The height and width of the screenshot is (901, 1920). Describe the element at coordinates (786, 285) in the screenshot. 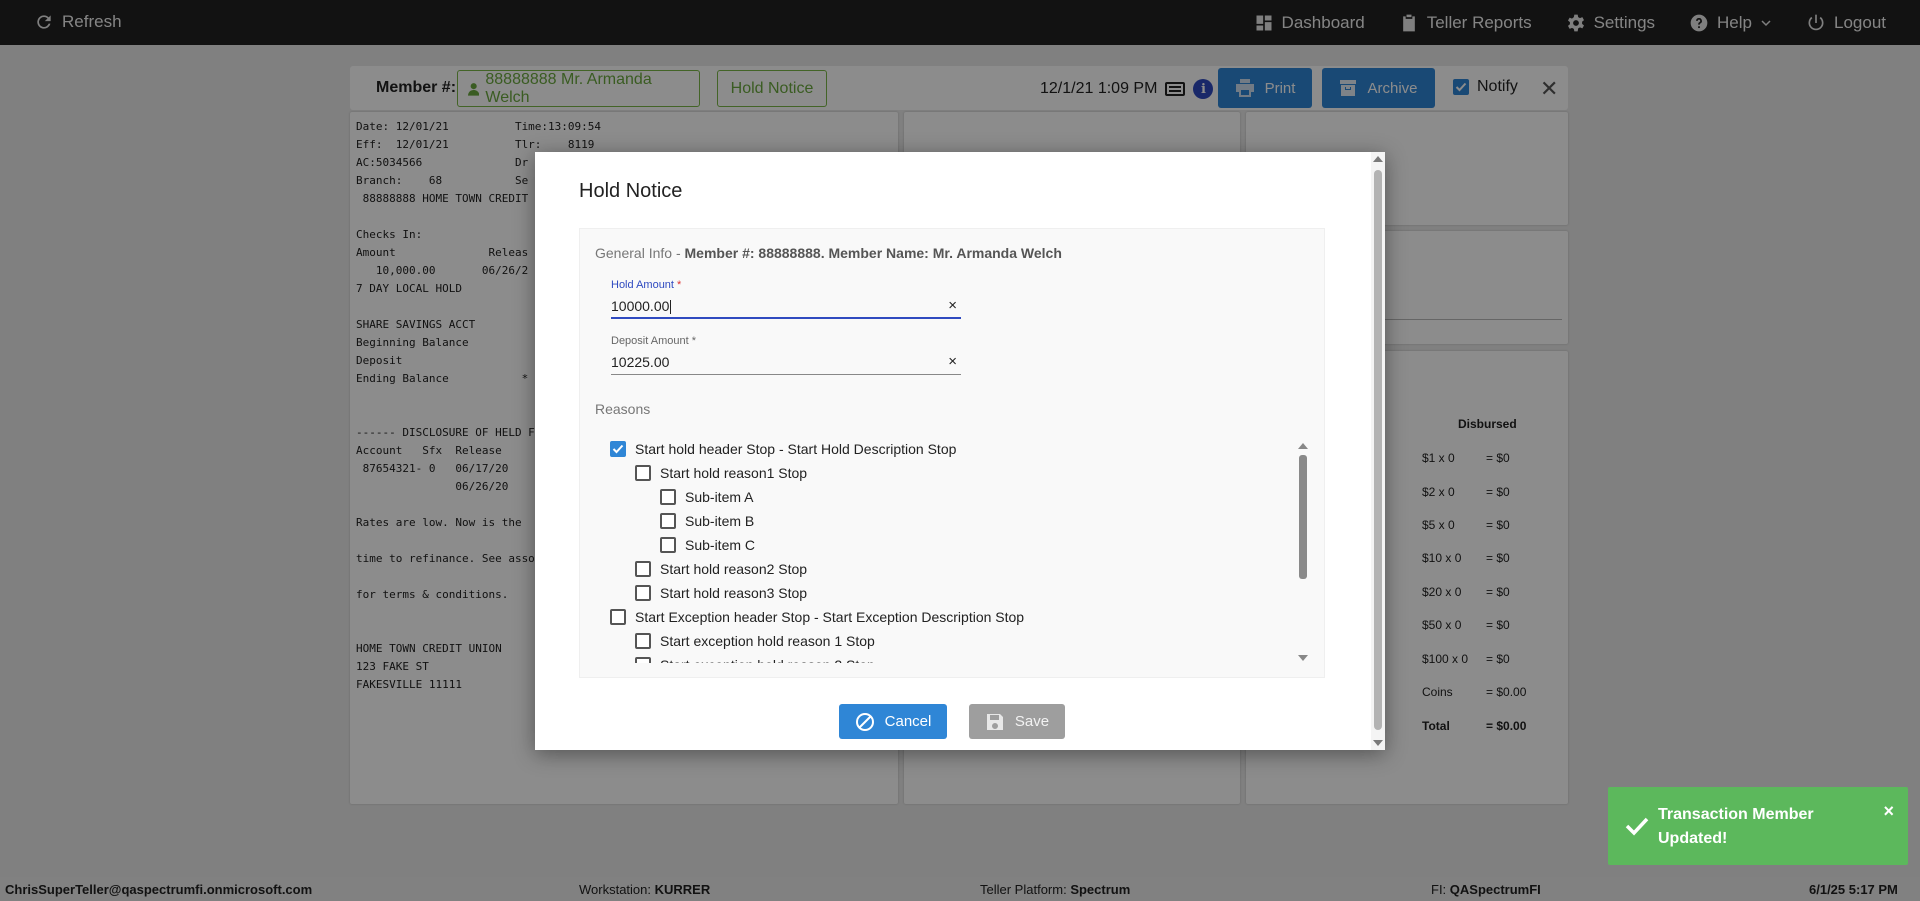

I see `hold-amount-label: Hold Amount *` at that location.